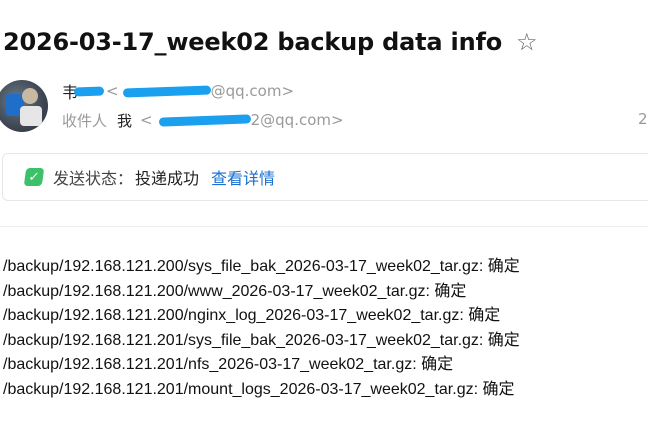 The image size is (648, 434). Describe the element at coordinates (243, 177) in the screenshot. I see `view-details-link: 查看详情` at that location.